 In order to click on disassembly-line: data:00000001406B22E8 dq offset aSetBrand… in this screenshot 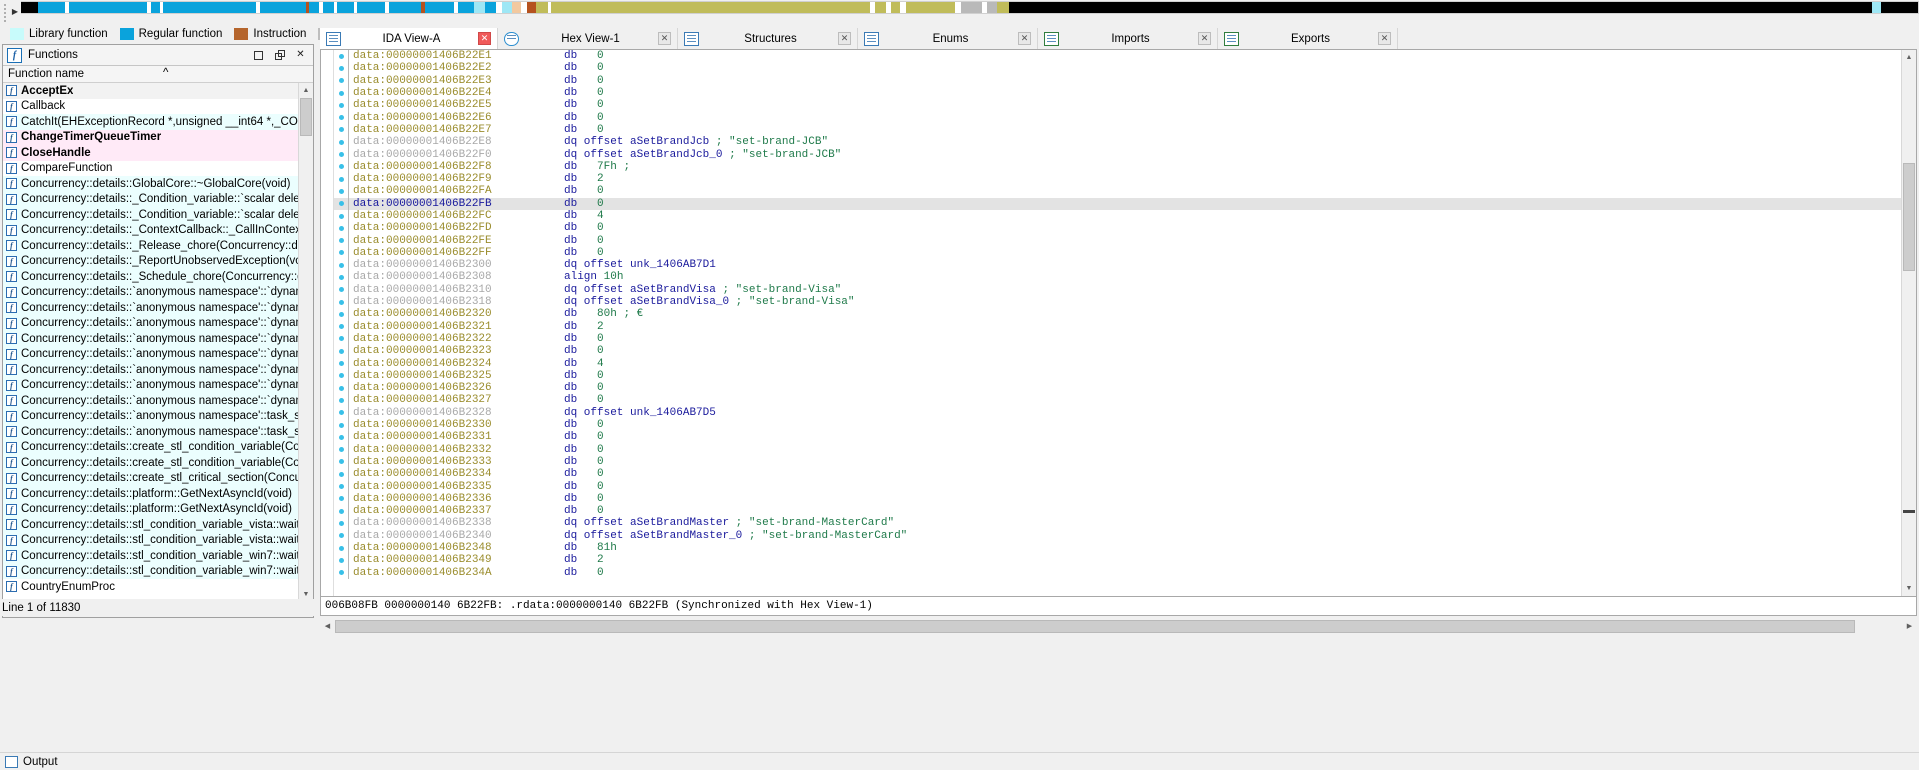, I will do `click(1117, 142)`.